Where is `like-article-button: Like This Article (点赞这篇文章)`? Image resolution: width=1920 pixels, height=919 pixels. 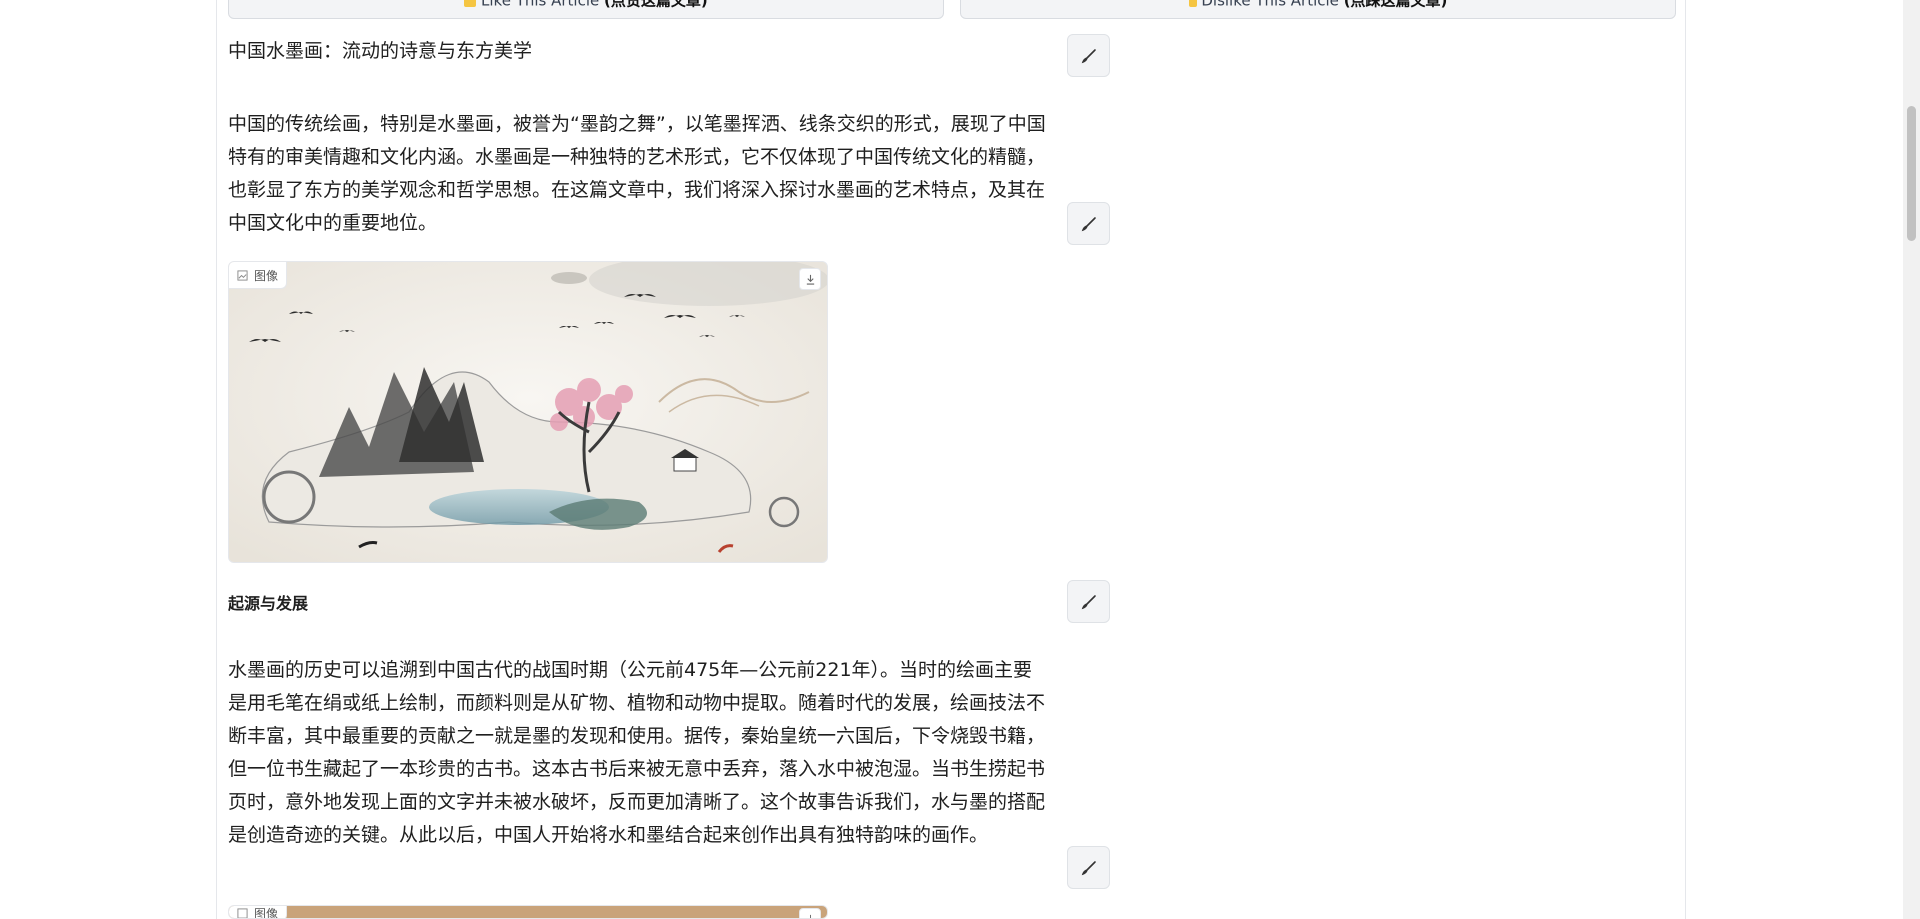 like-article-button: Like This Article (点赞这篇文章) is located at coordinates (586, 9).